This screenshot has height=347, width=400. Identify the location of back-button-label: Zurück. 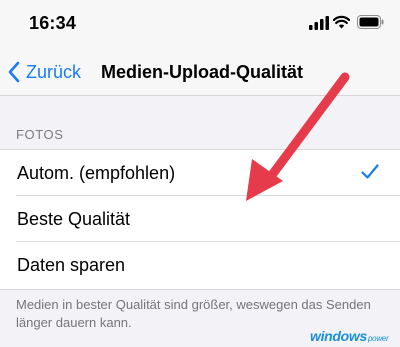
(54, 71).